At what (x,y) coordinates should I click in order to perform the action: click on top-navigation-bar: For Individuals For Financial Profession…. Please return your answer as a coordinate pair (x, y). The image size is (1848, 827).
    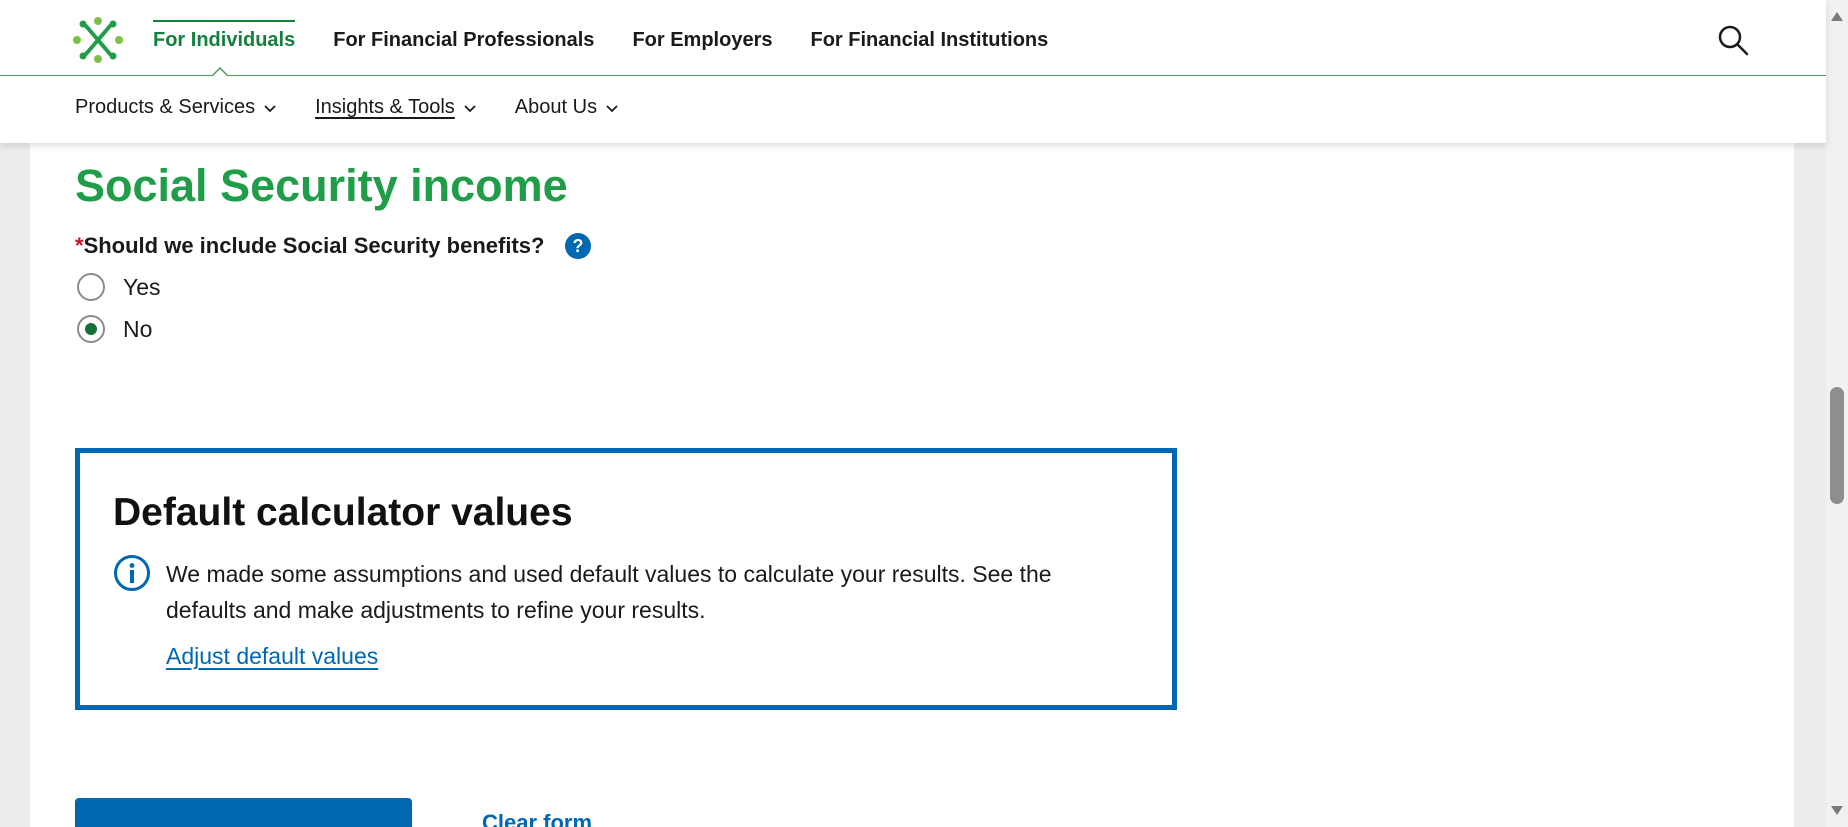
    Looking at the image, I should click on (913, 38).